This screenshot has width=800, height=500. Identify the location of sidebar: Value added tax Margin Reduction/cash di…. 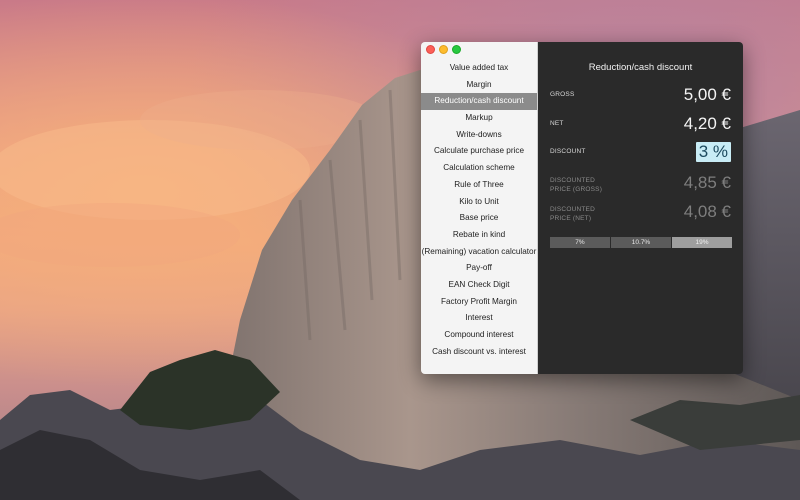
(479, 208).